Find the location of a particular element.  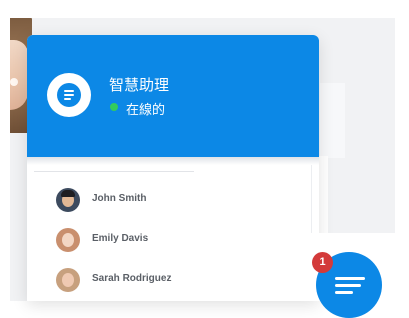

assistant-name: 智慧助理 is located at coordinates (139, 85).